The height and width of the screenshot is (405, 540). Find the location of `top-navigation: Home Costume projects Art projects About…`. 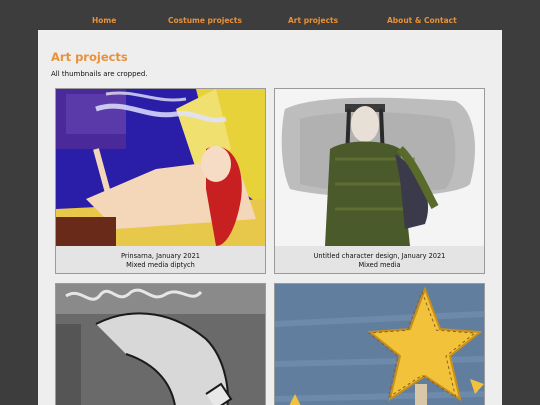

top-navigation: Home Costume projects Art projects About… is located at coordinates (270, 15).